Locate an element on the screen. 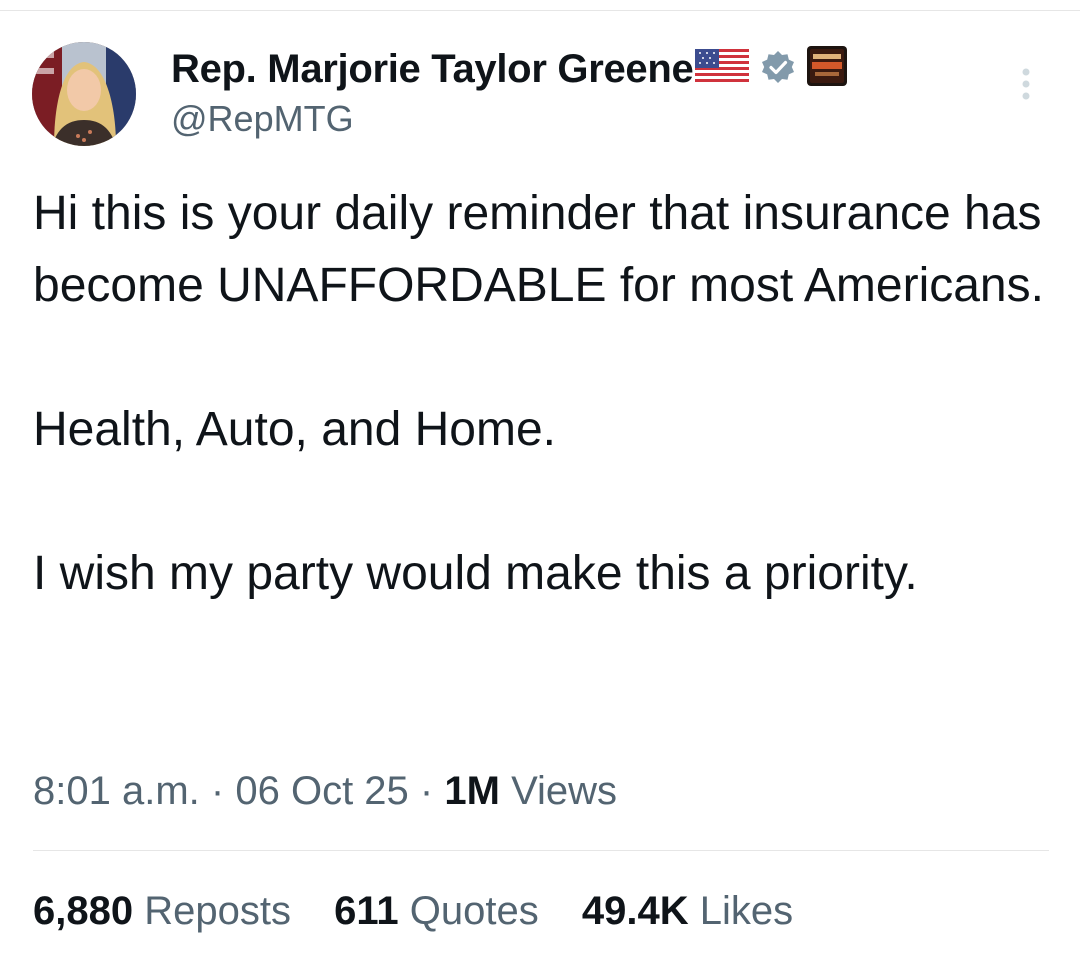 The width and height of the screenshot is (1080, 963). author-name-row: Rep. Marjorie Taylor Greene is located at coordinates (509, 69).